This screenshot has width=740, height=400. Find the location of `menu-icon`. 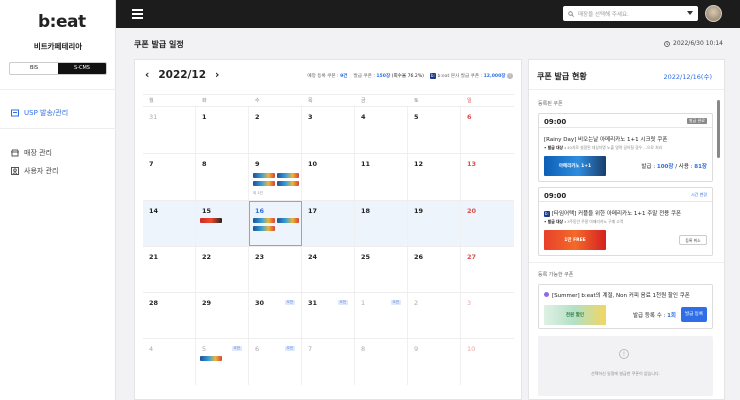

menu-icon is located at coordinates (137, 14).